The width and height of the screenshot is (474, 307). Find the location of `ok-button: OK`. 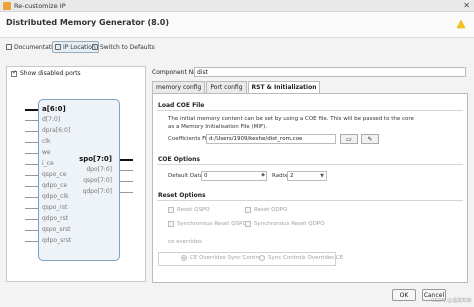

ok-button: OK is located at coordinates (404, 295).